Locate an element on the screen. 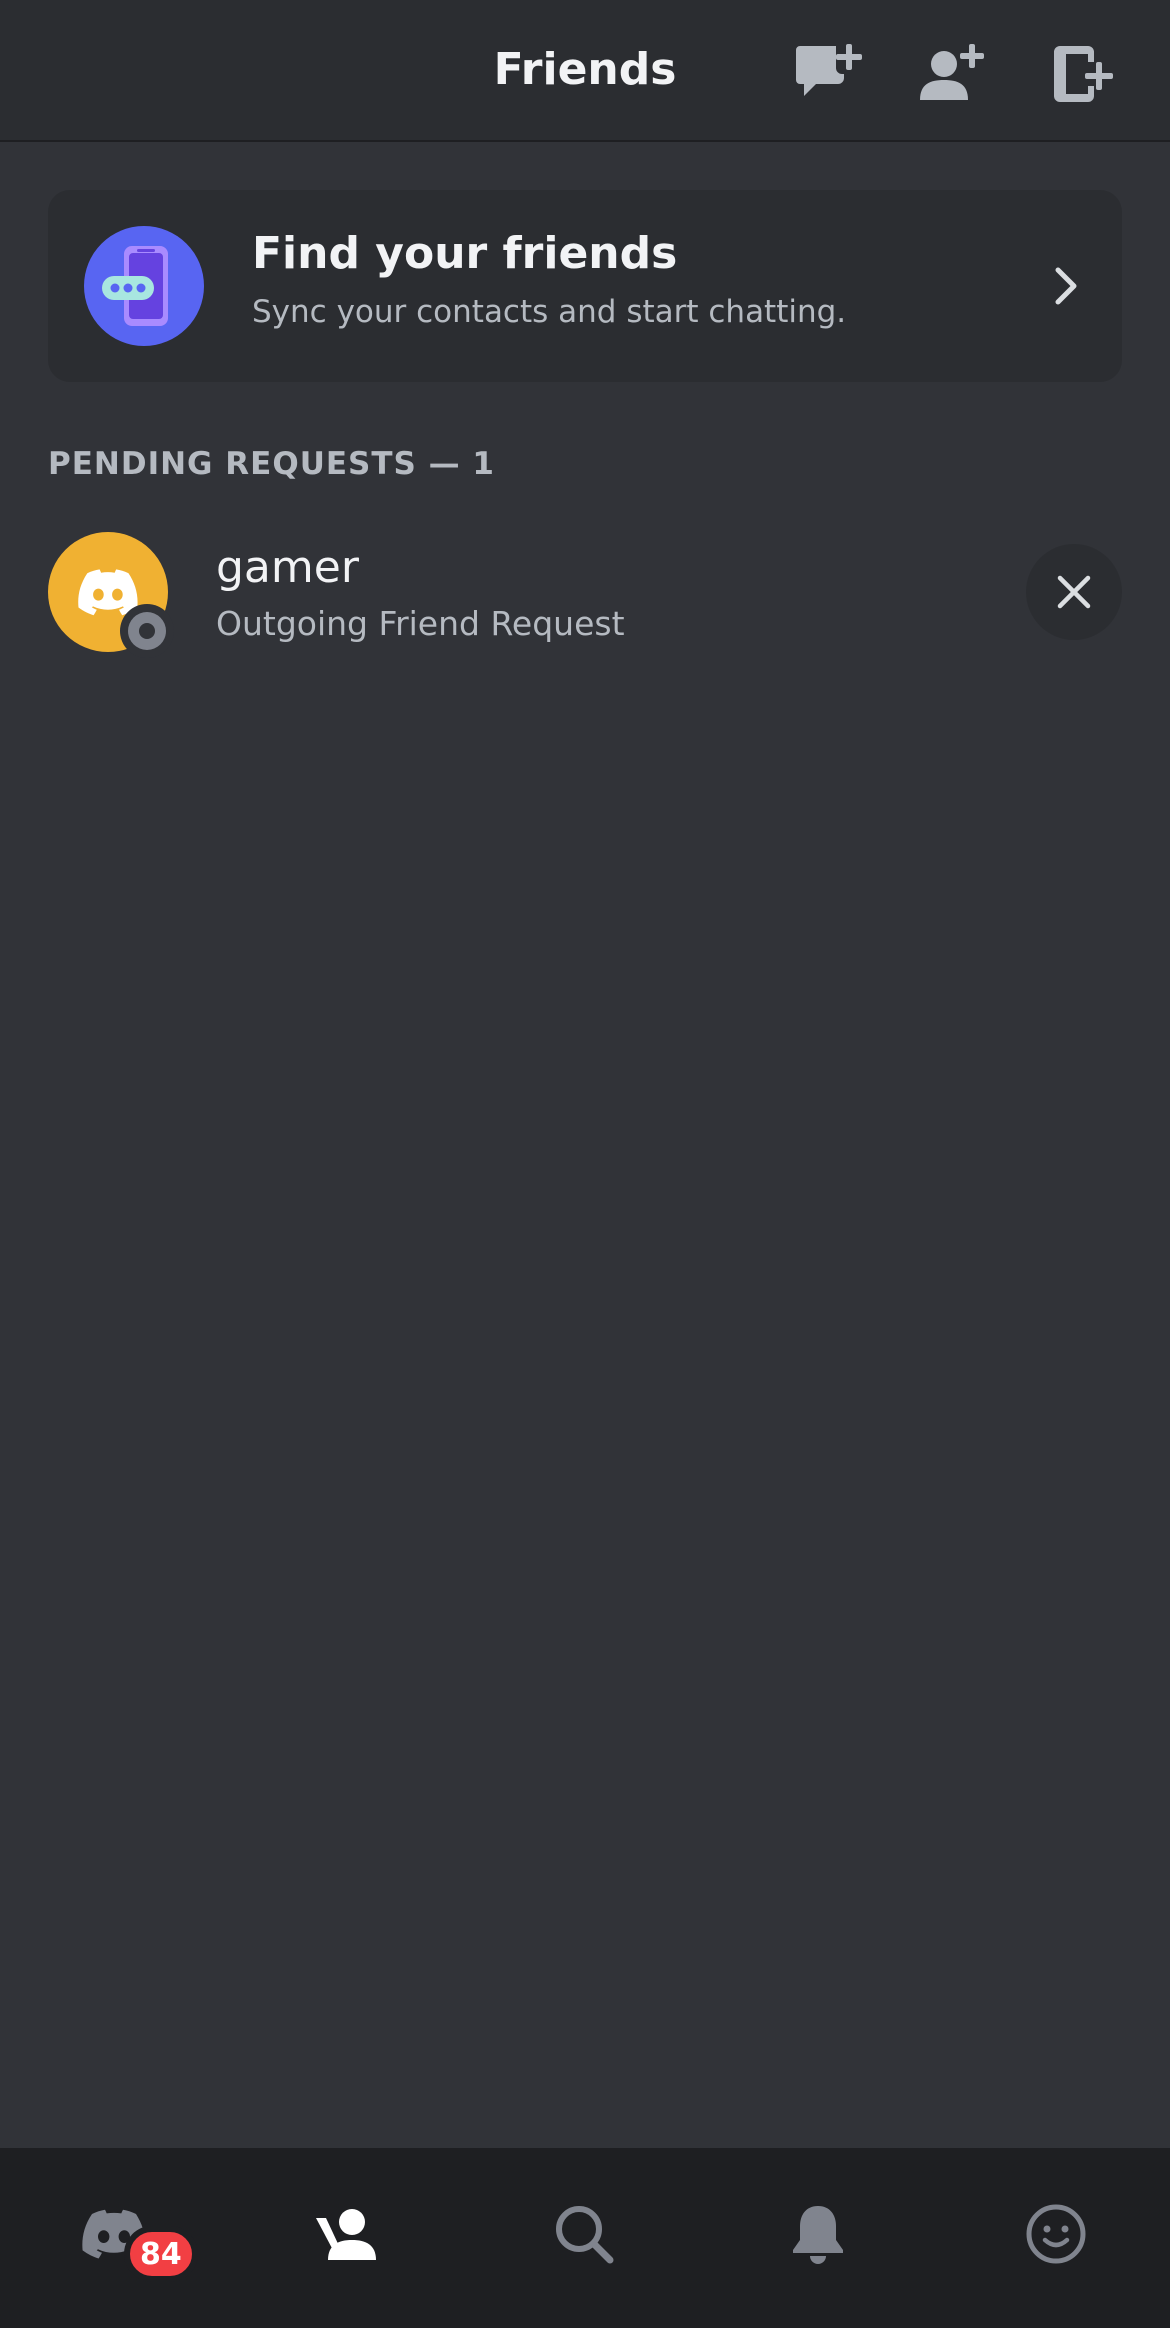  profile-smiley-icon is located at coordinates (1056, 2234).